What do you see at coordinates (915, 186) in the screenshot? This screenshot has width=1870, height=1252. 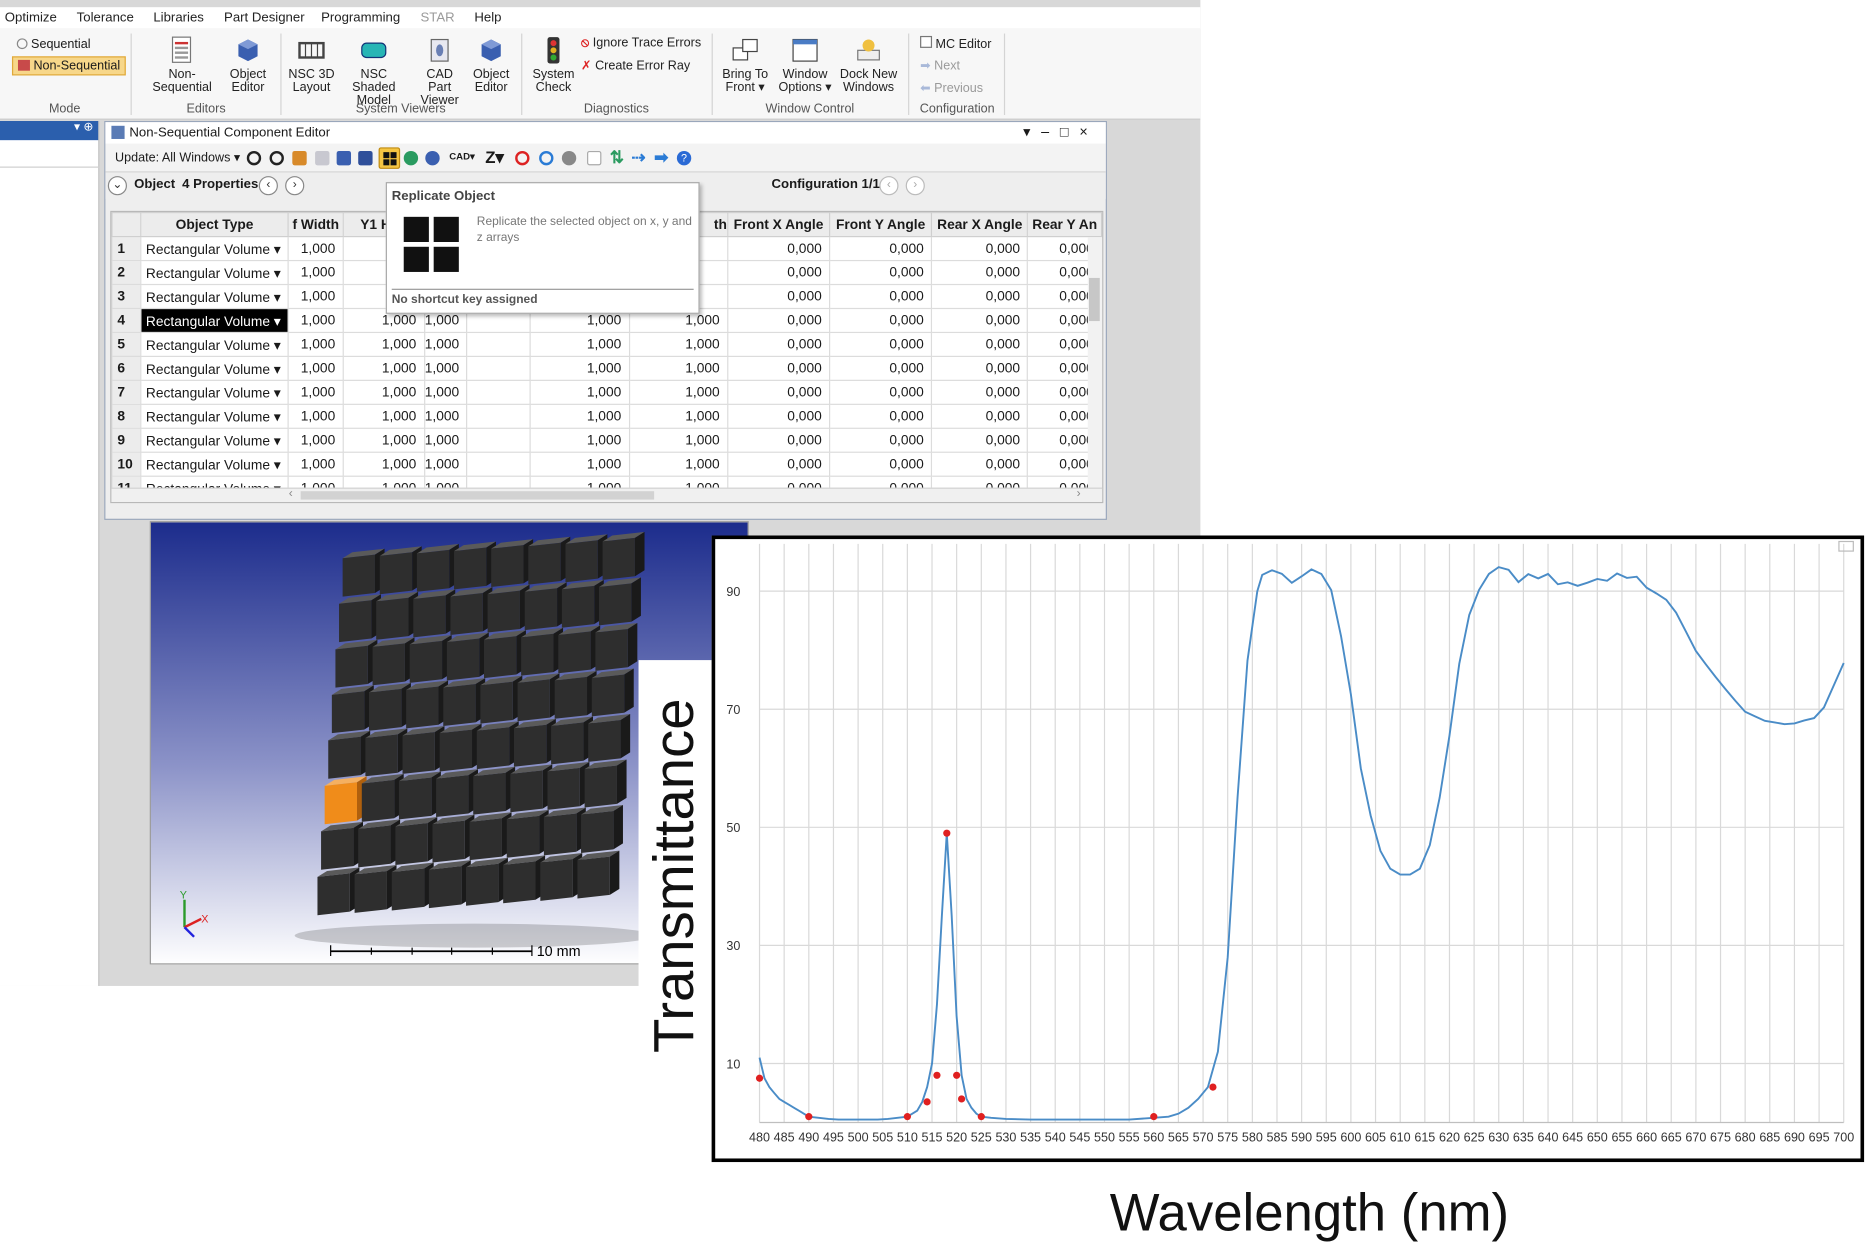 I see `chevron-right-icon: ›` at bounding box center [915, 186].